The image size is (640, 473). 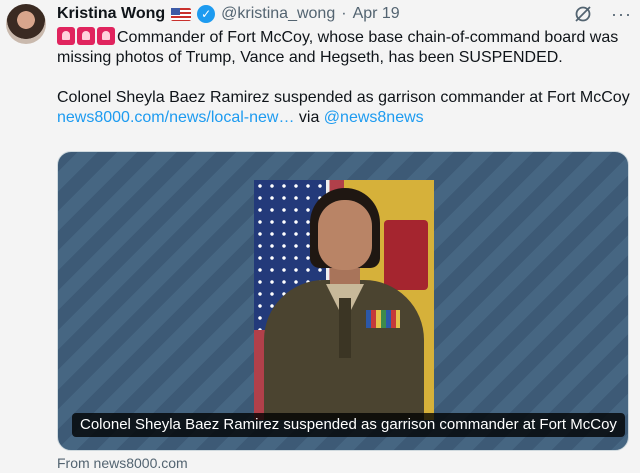 I want to click on avatar, so click(x=26, y=24).